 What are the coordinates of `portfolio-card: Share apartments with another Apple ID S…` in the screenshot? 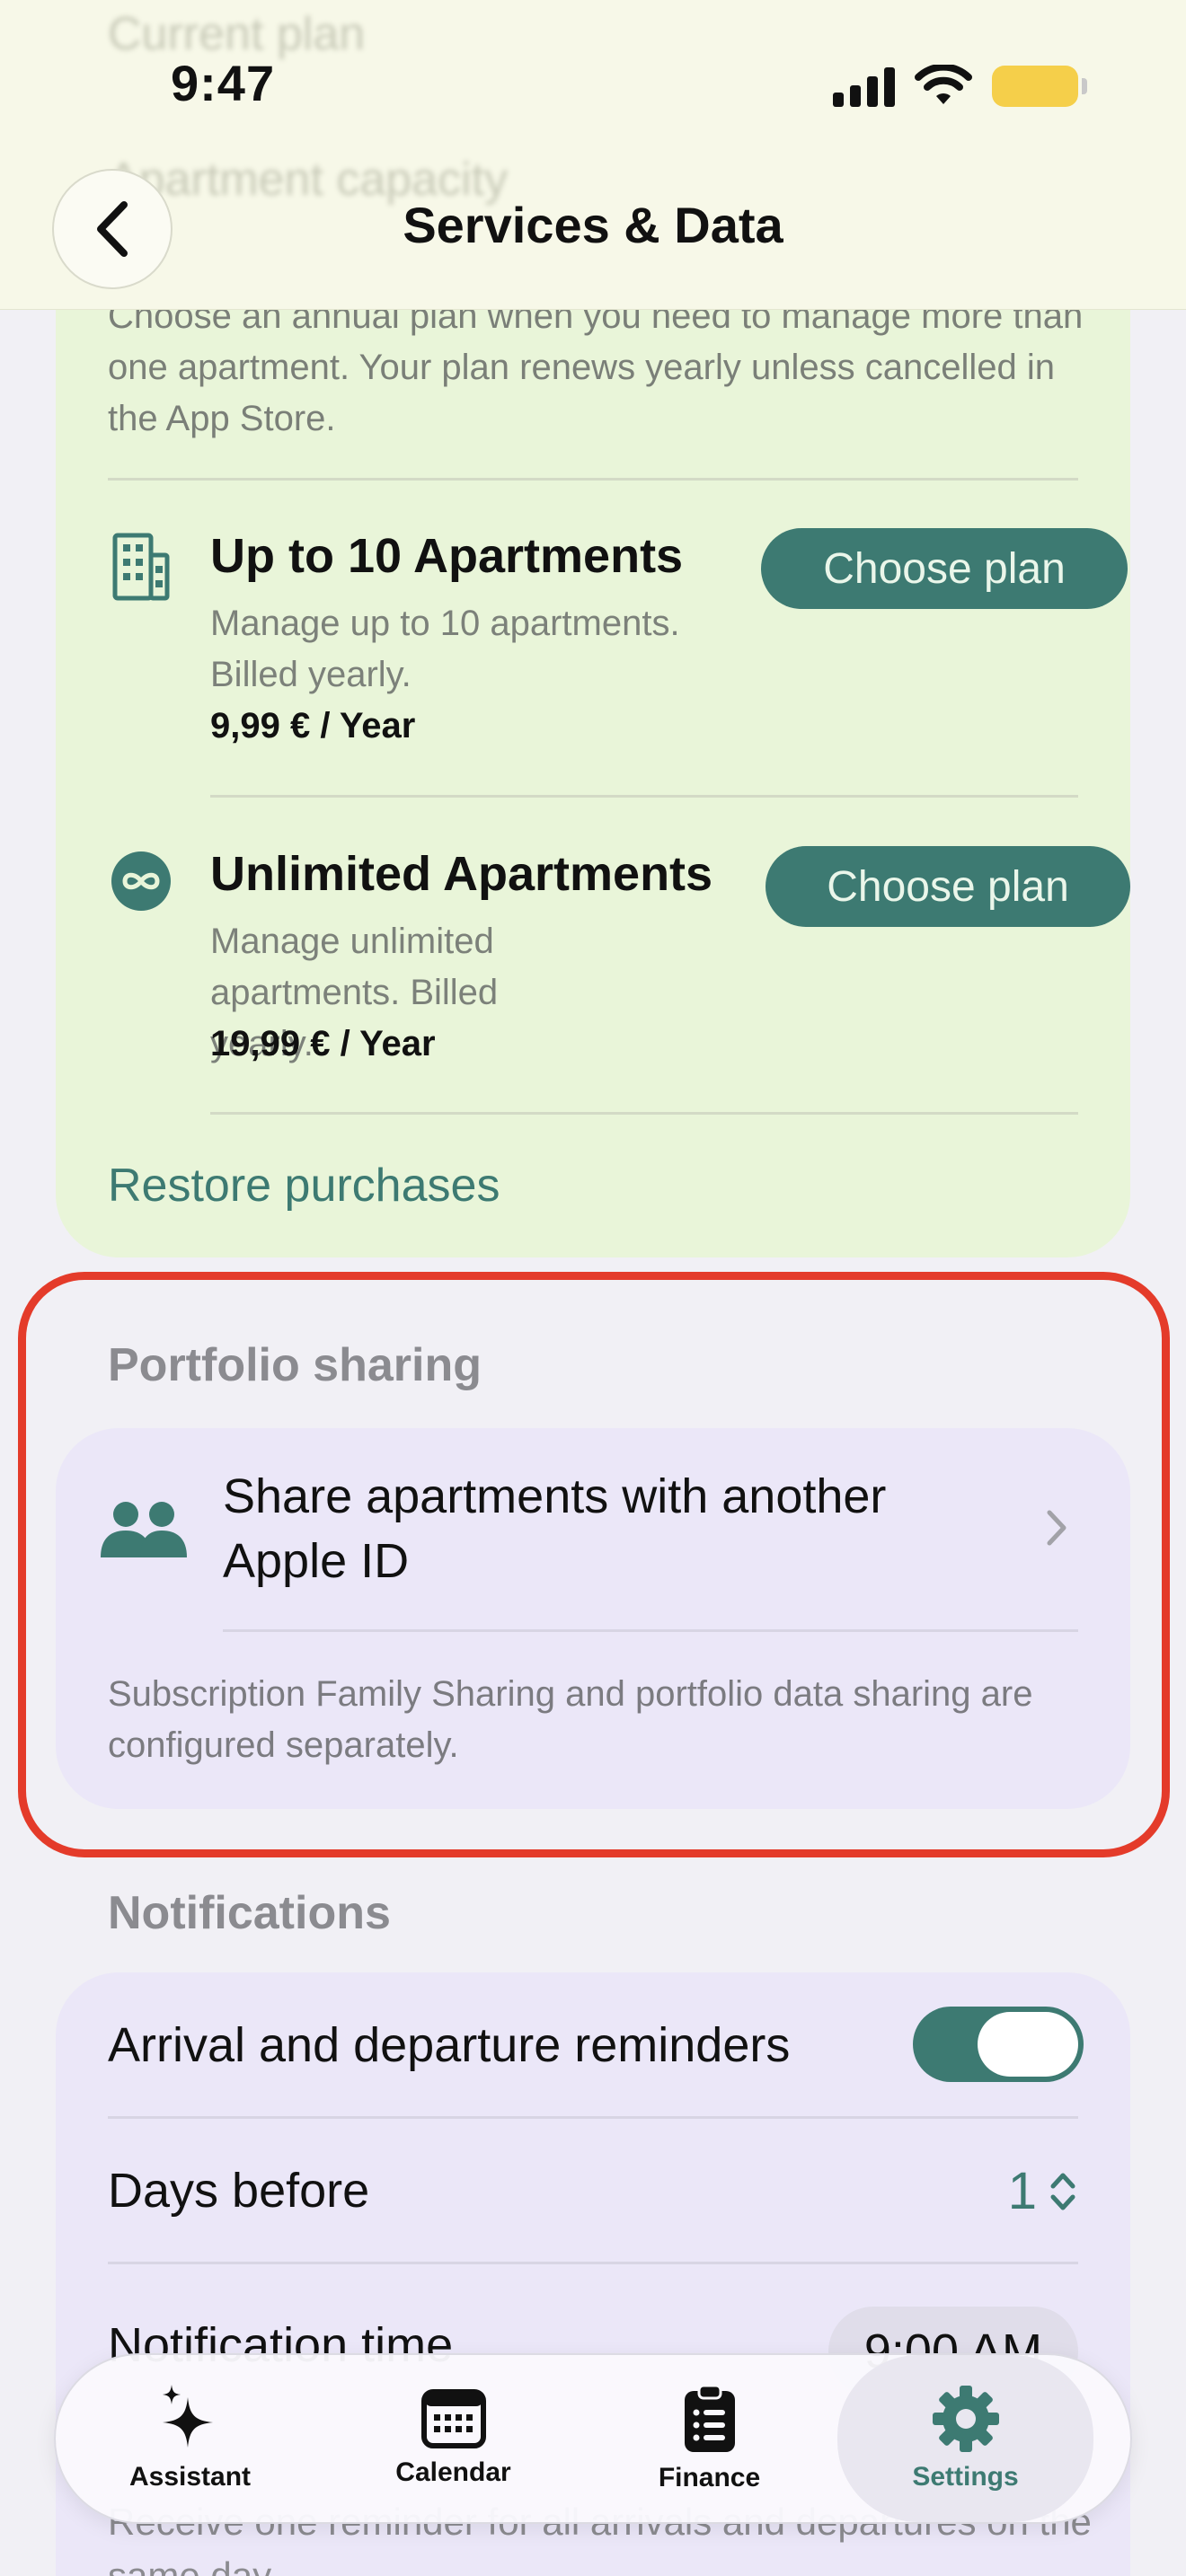 It's located at (593, 1618).